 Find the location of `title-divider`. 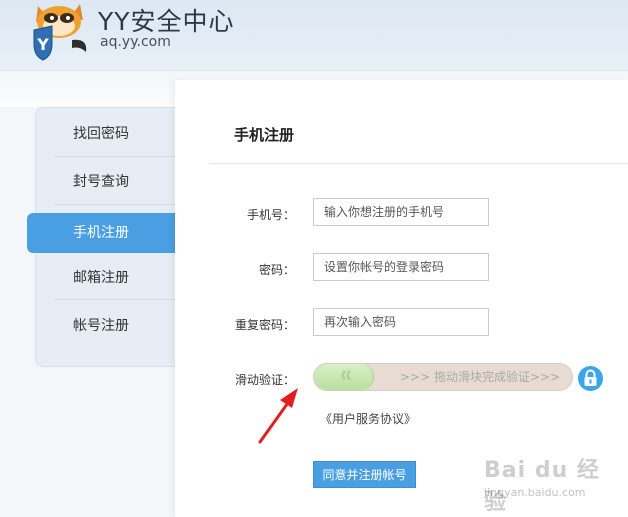

title-divider is located at coordinates (418, 163).